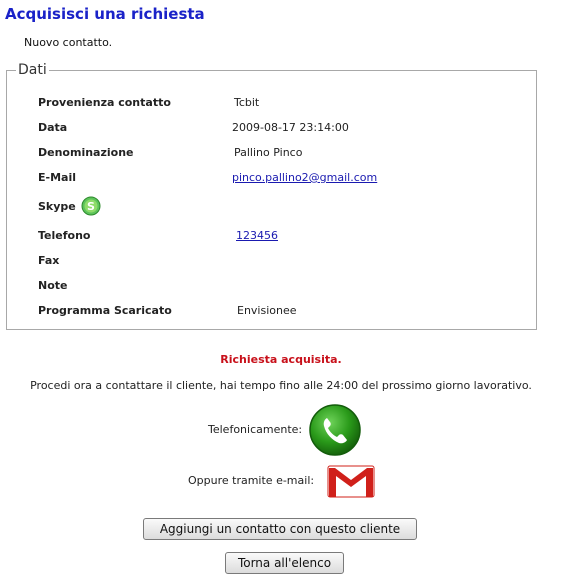  I want to click on page-subtitle: Nuovo contatto., so click(68, 42).